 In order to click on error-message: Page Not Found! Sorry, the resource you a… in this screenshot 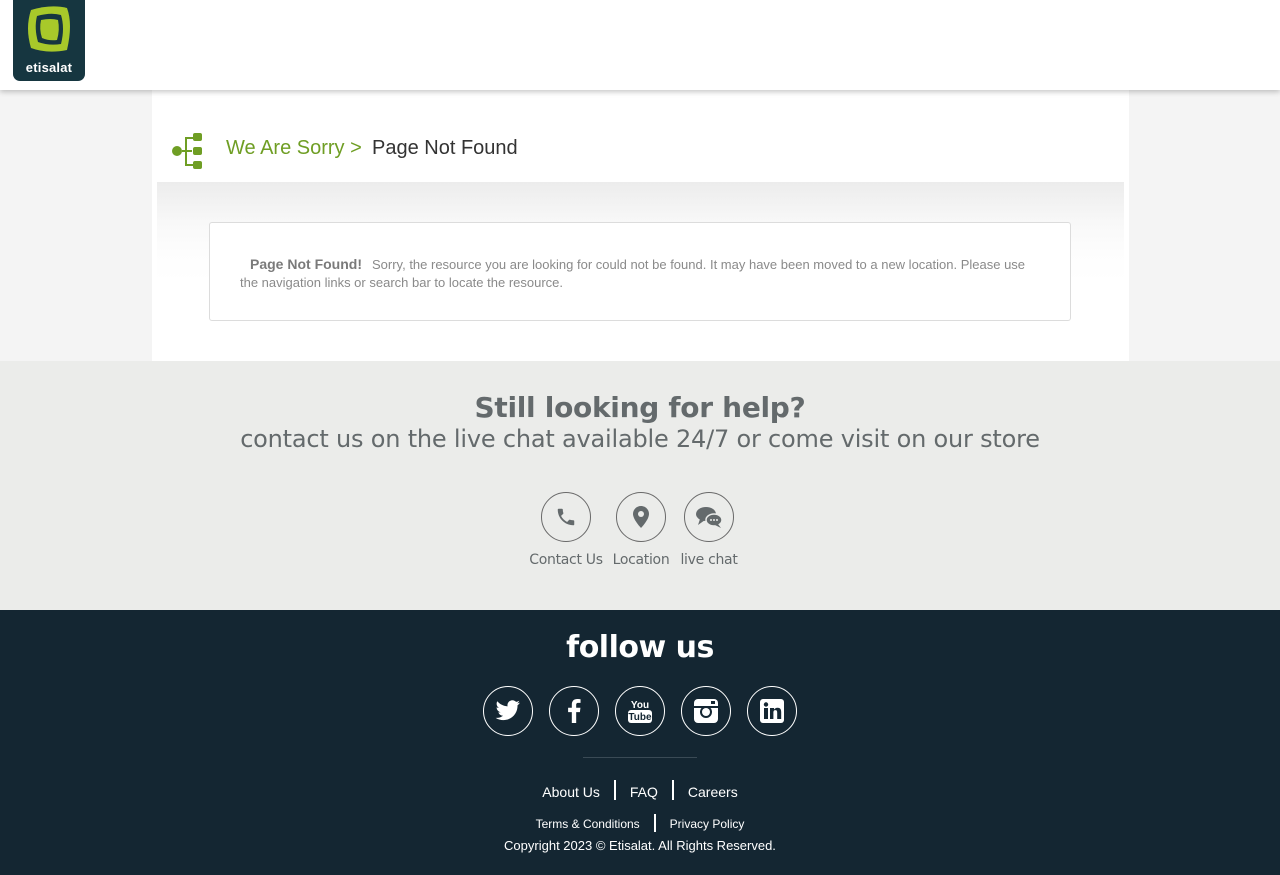, I will do `click(640, 273)`.